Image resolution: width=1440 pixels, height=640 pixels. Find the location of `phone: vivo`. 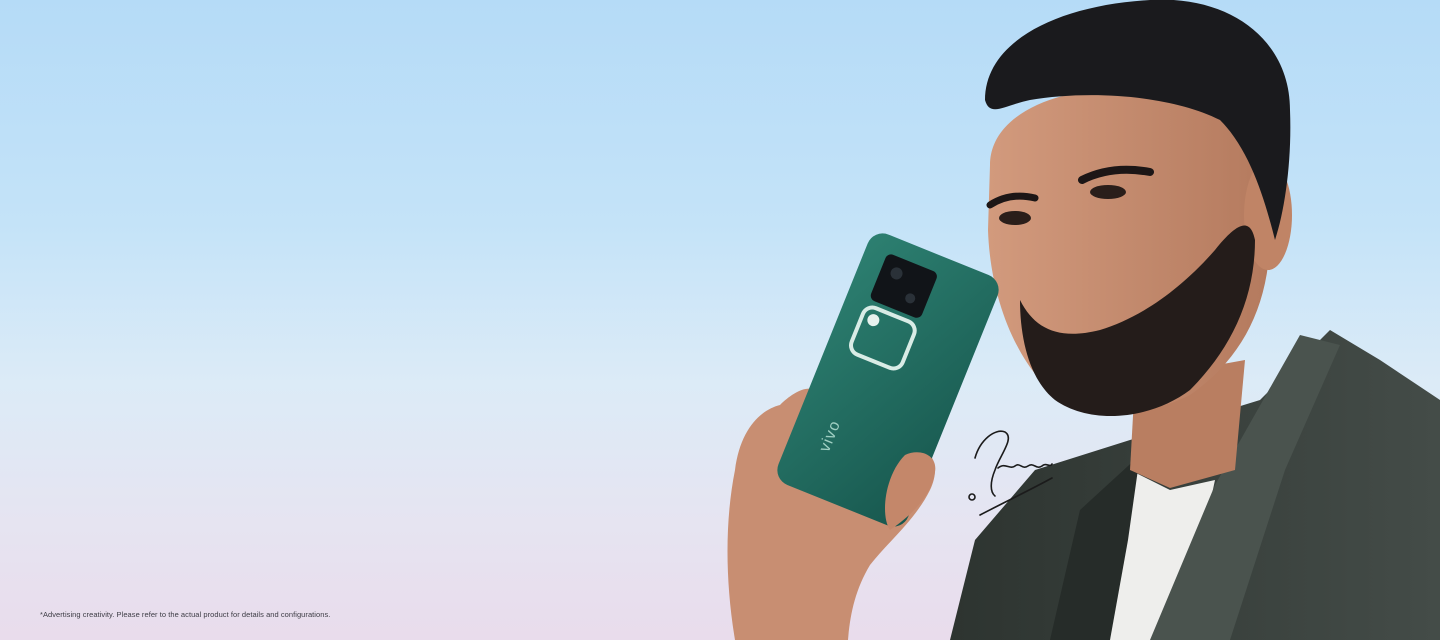

phone: vivo is located at coordinates (888, 380).